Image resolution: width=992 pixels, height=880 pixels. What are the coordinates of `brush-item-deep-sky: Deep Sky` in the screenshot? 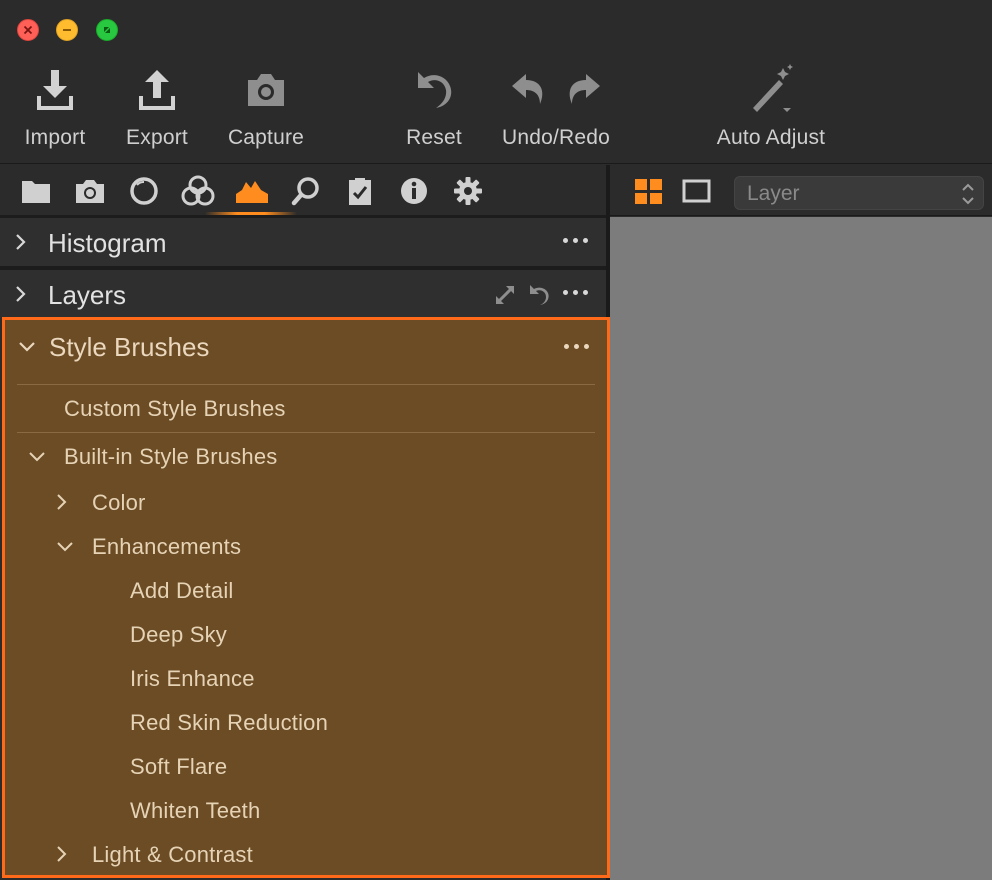 It's located at (178, 635).